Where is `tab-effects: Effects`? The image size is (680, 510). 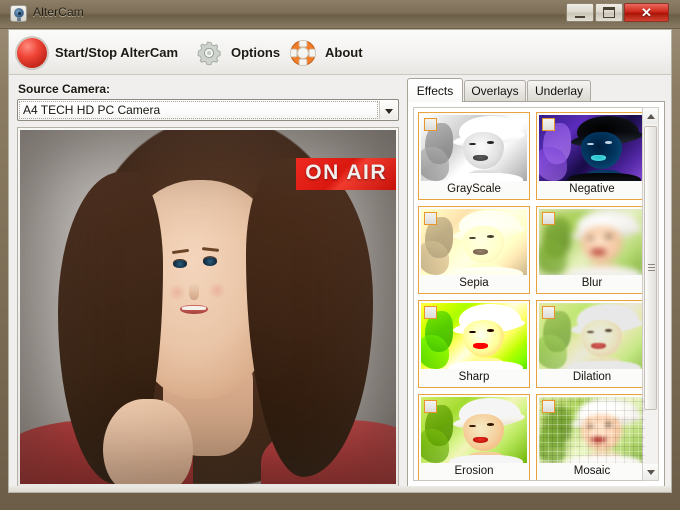 tab-effects: Effects is located at coordinates (435, 90).